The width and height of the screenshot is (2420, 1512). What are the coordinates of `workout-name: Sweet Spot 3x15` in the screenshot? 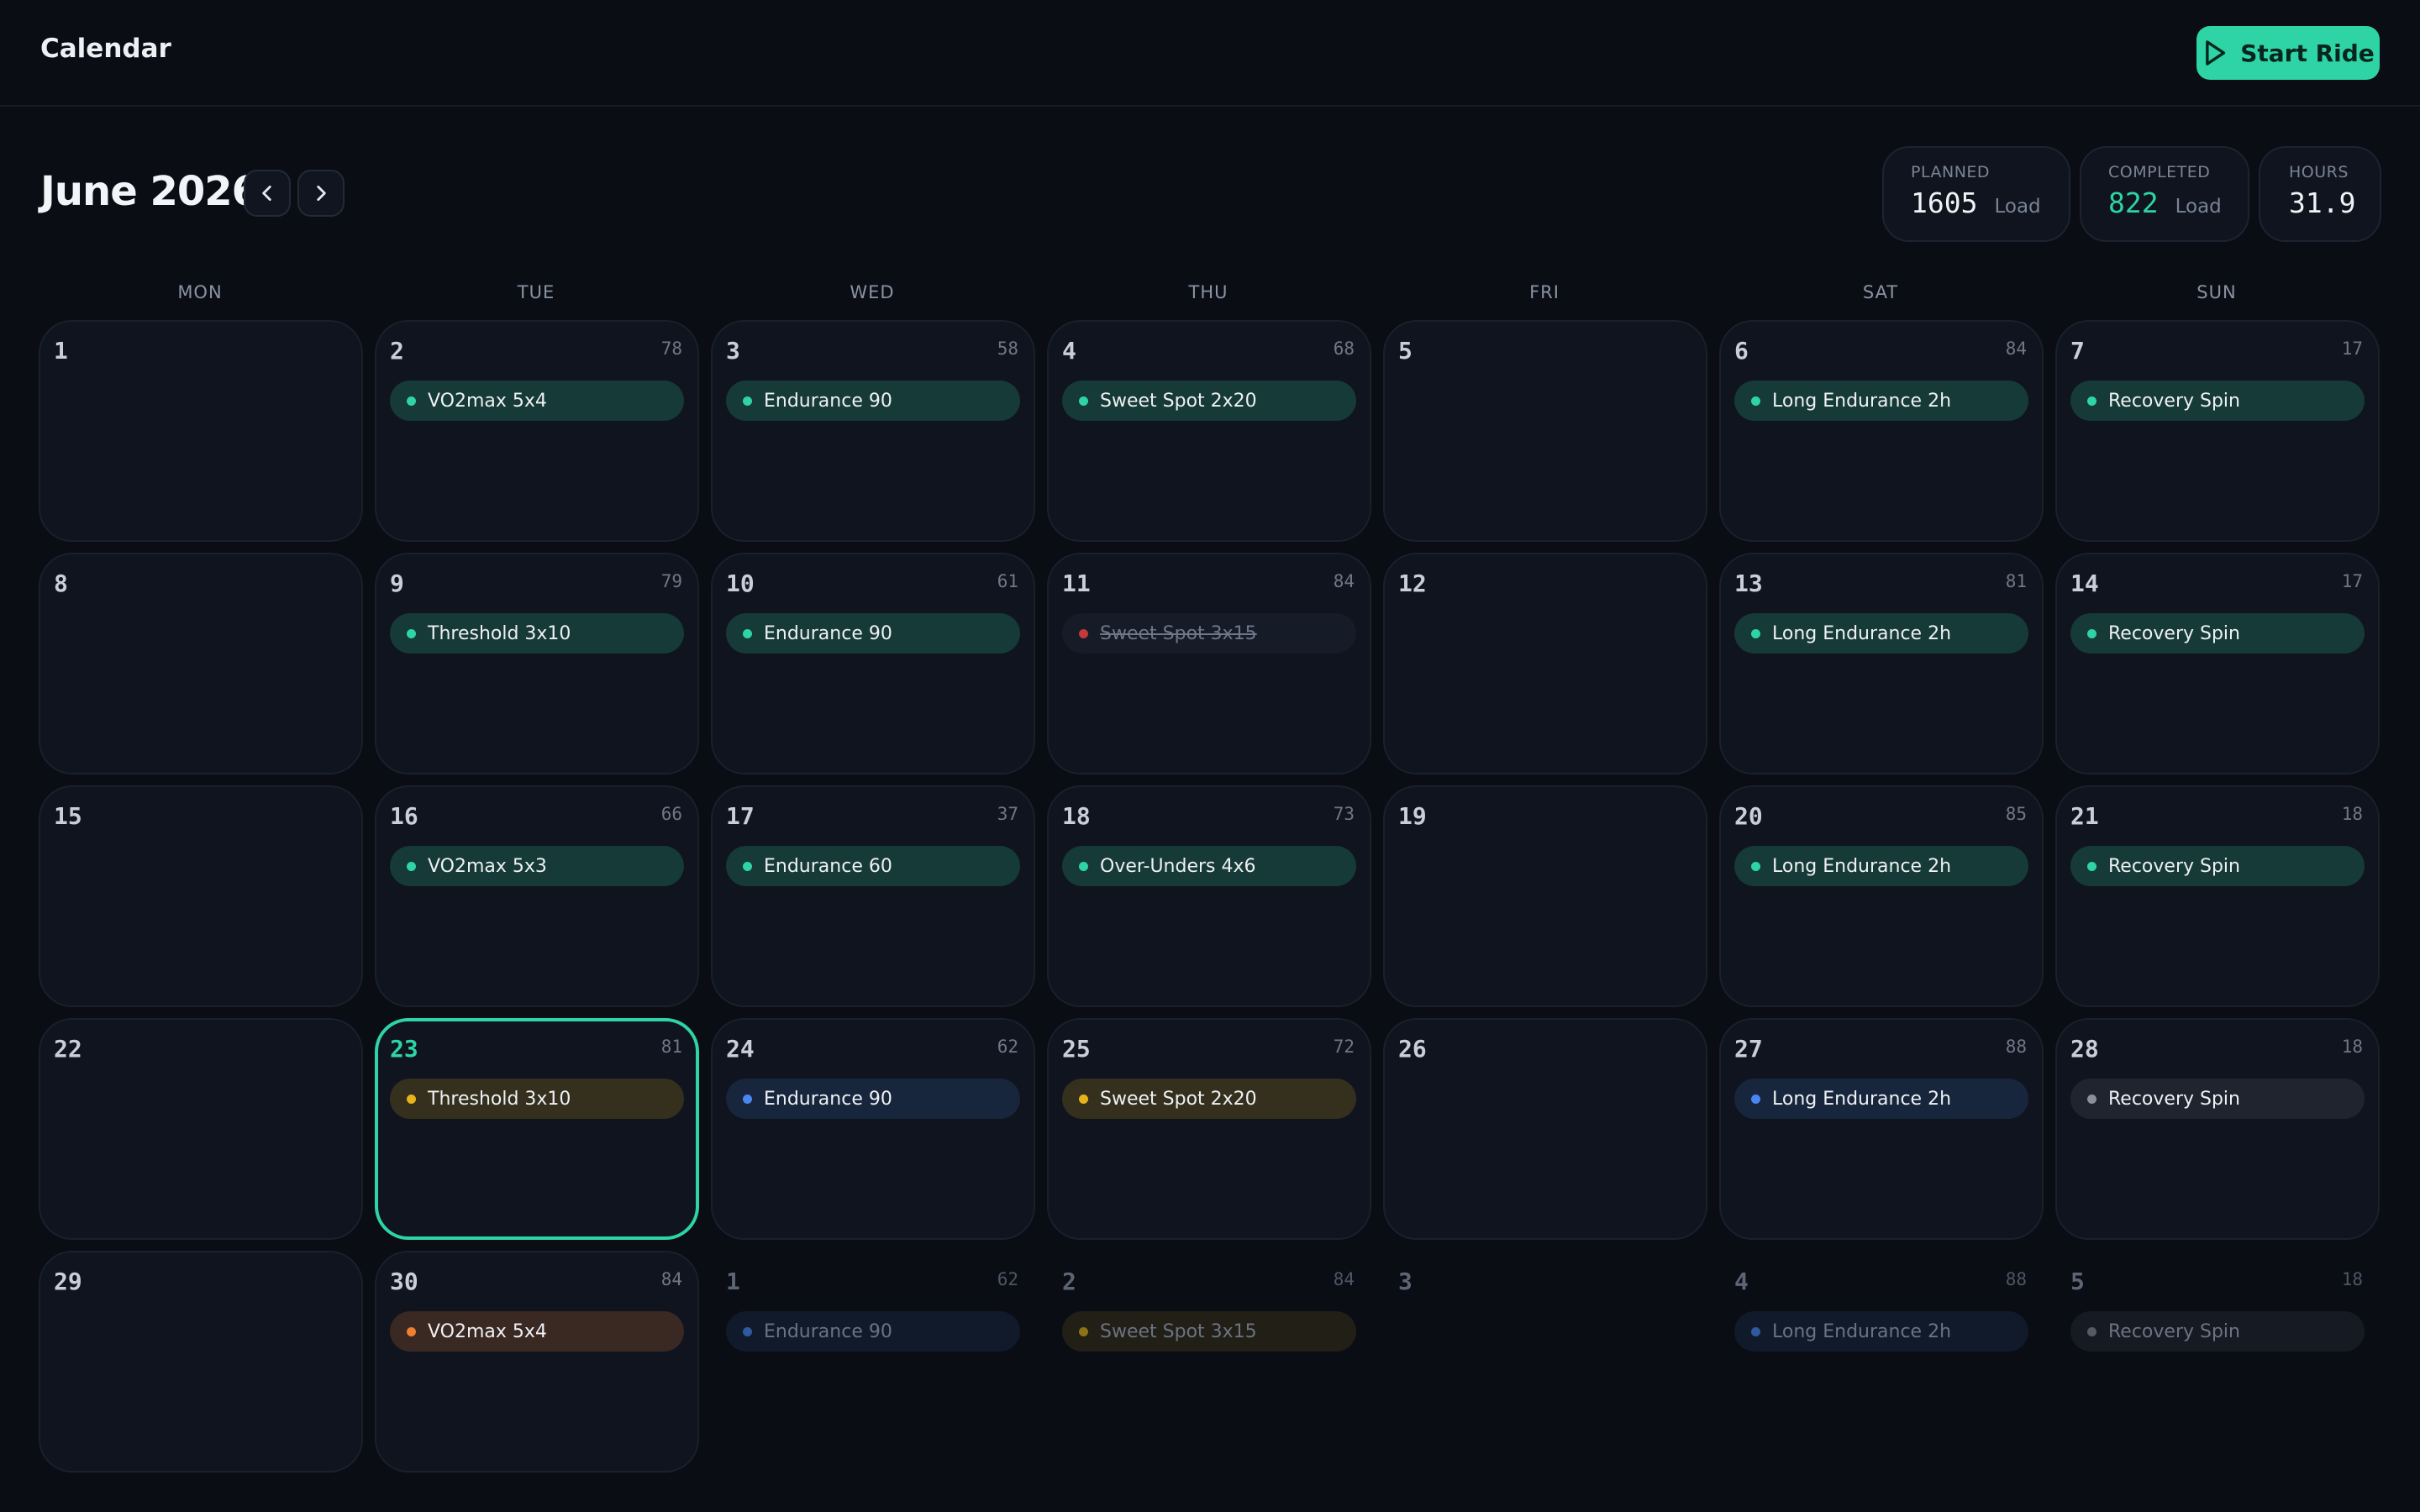 It's located at (1178, 633).